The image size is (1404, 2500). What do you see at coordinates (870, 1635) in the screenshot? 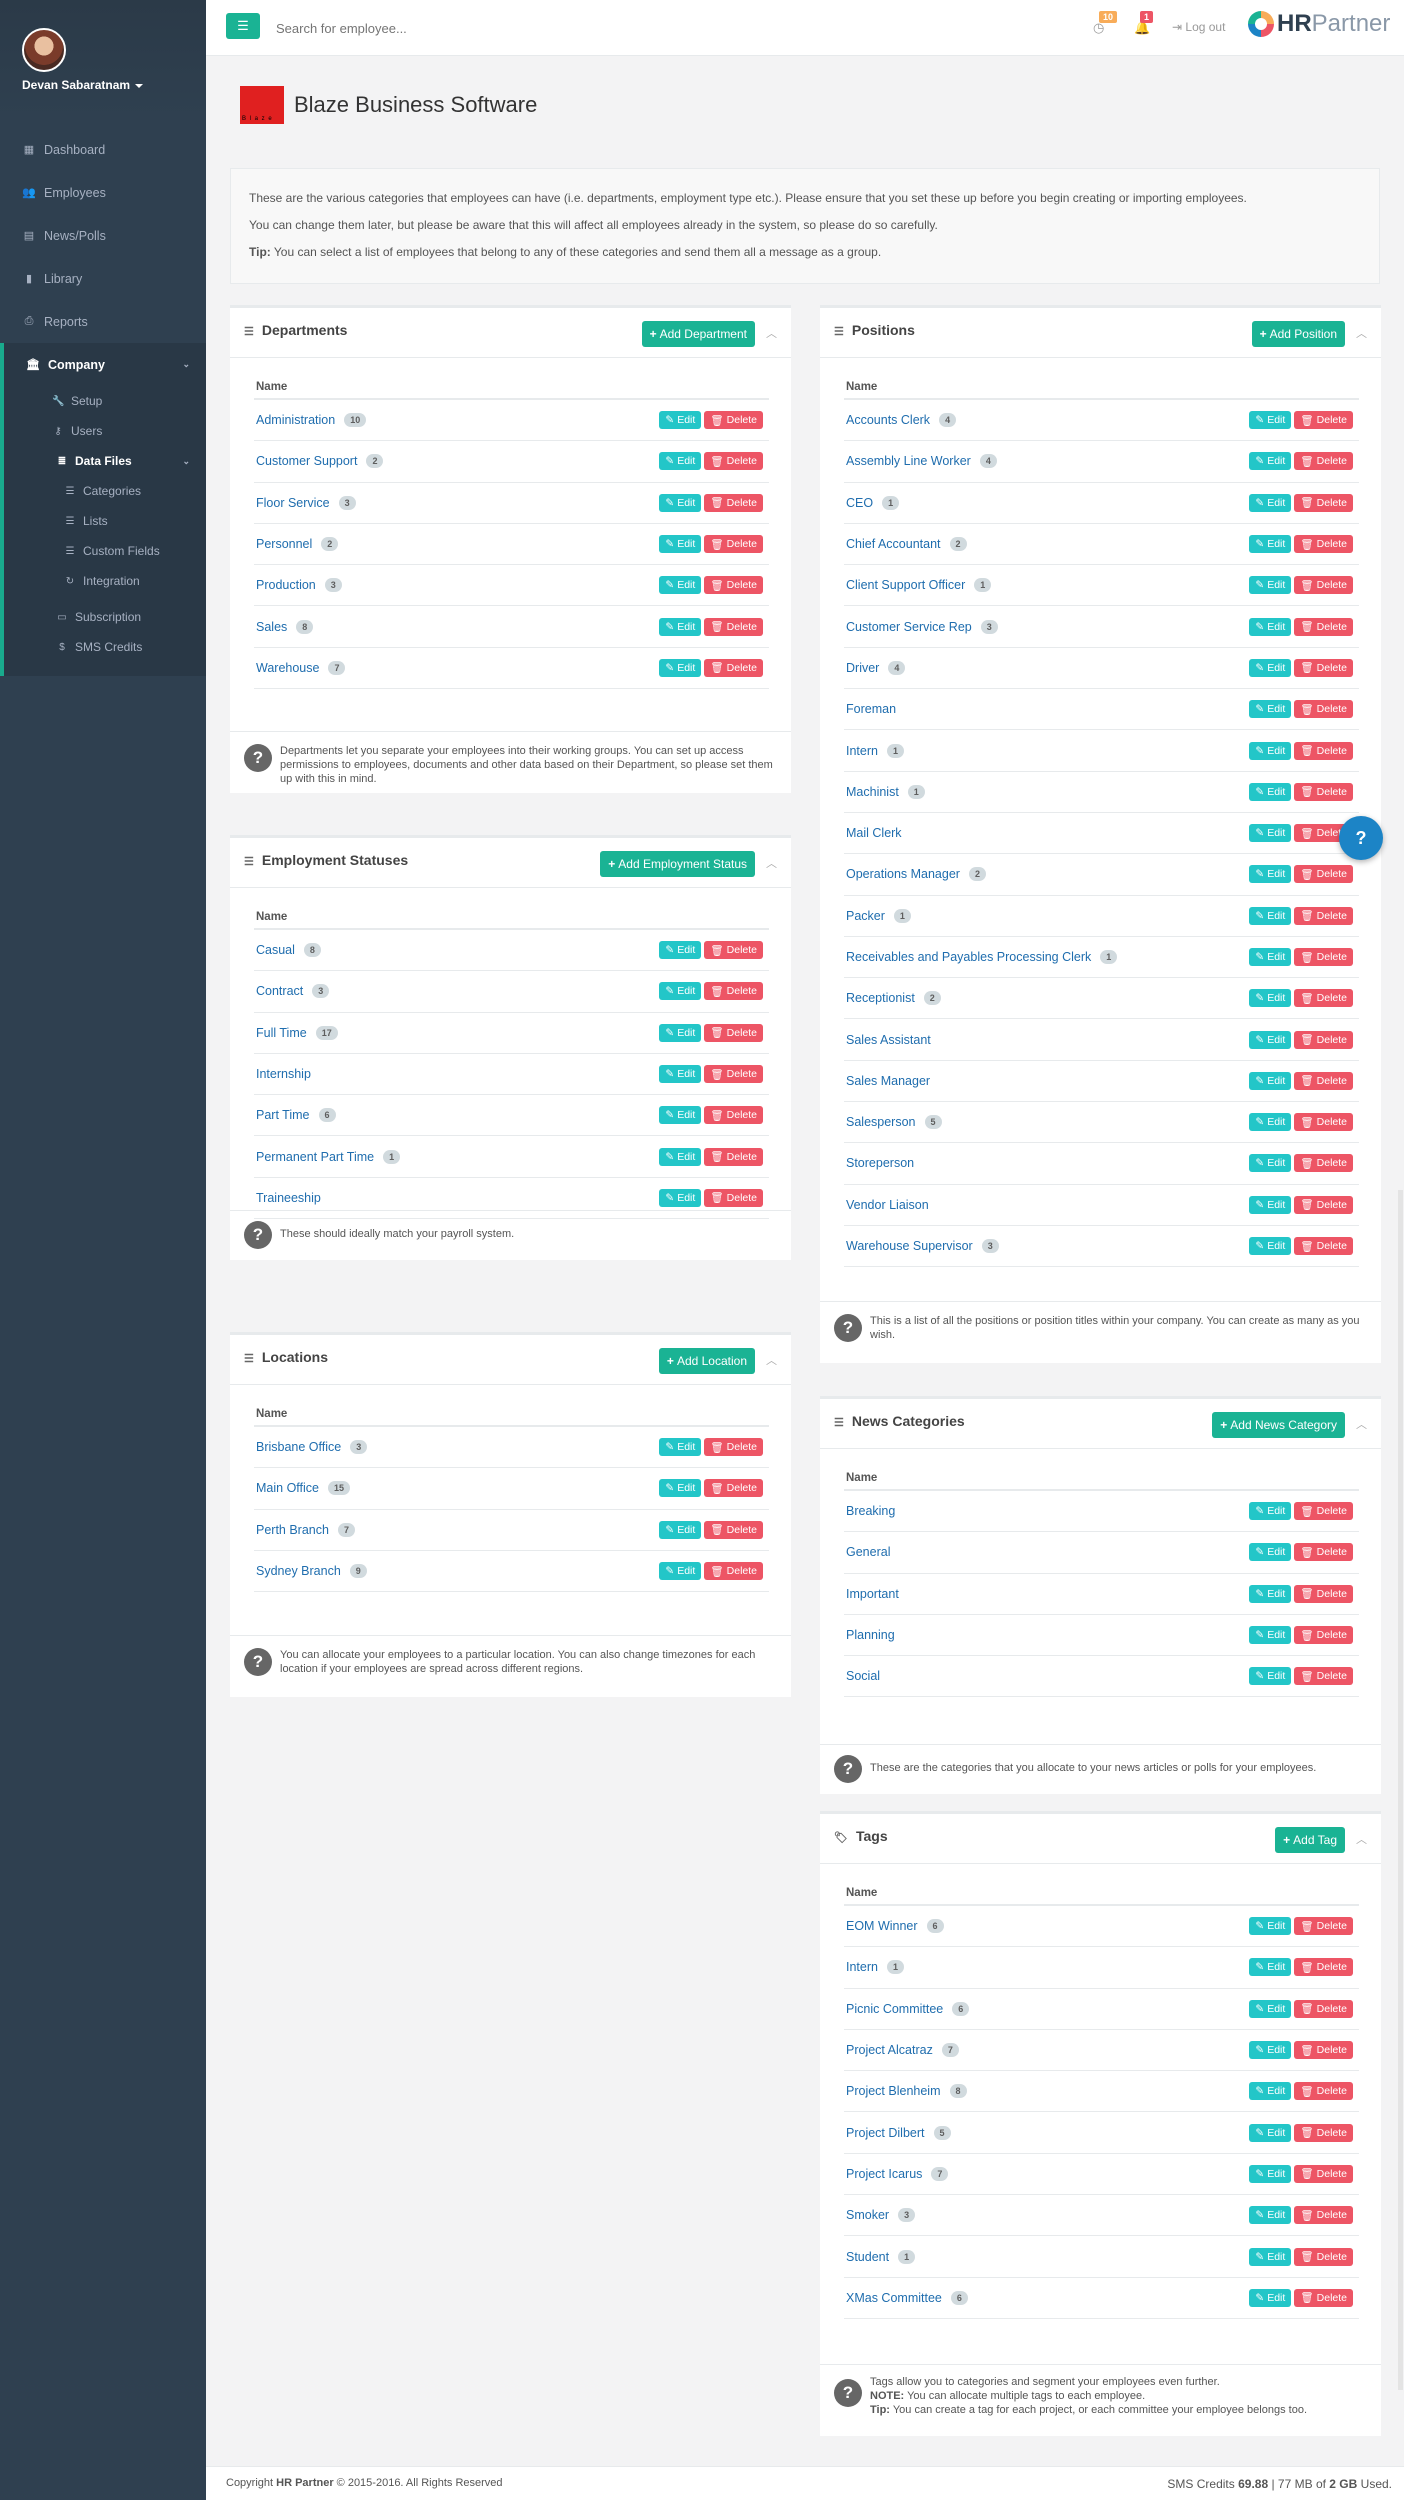
I see `news-category-name-link: Planning` at bounding box center [870, 1635].